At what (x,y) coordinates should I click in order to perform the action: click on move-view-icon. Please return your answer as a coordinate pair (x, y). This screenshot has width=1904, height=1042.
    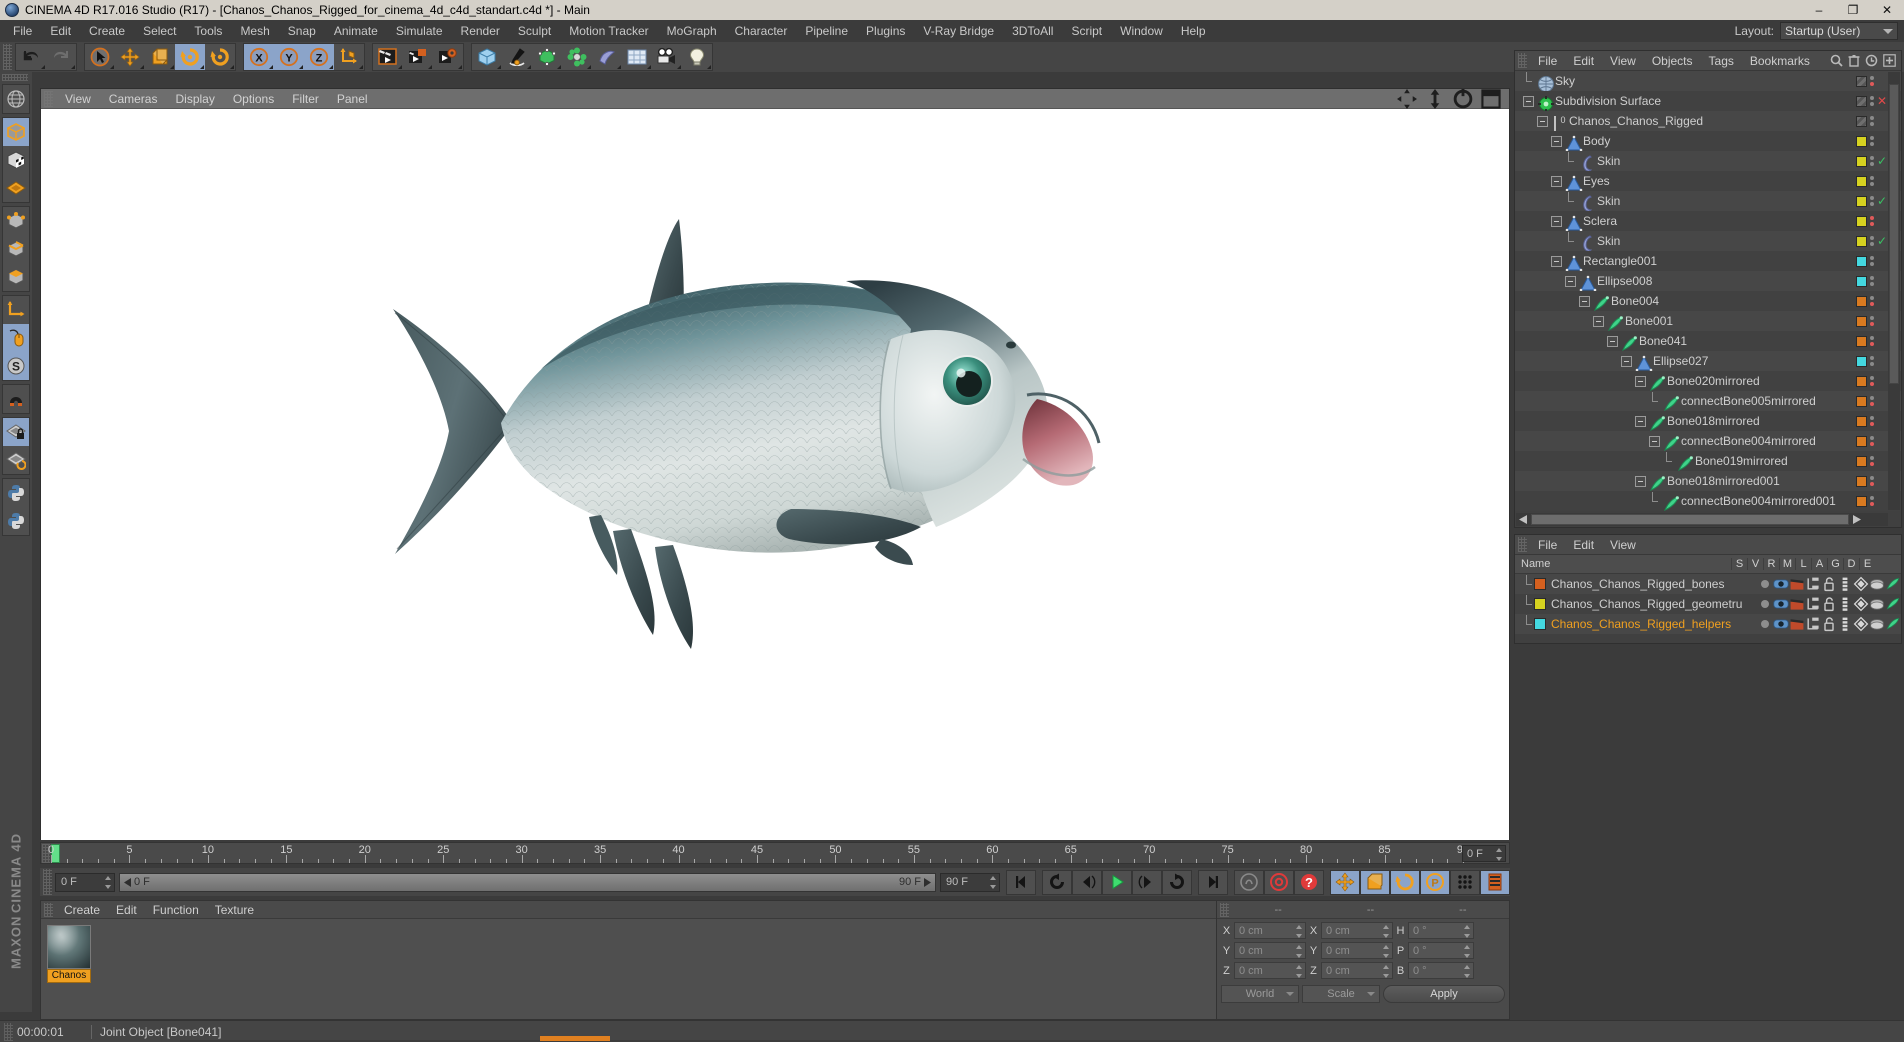
    Looking at the image, I should click on (1407, 98).